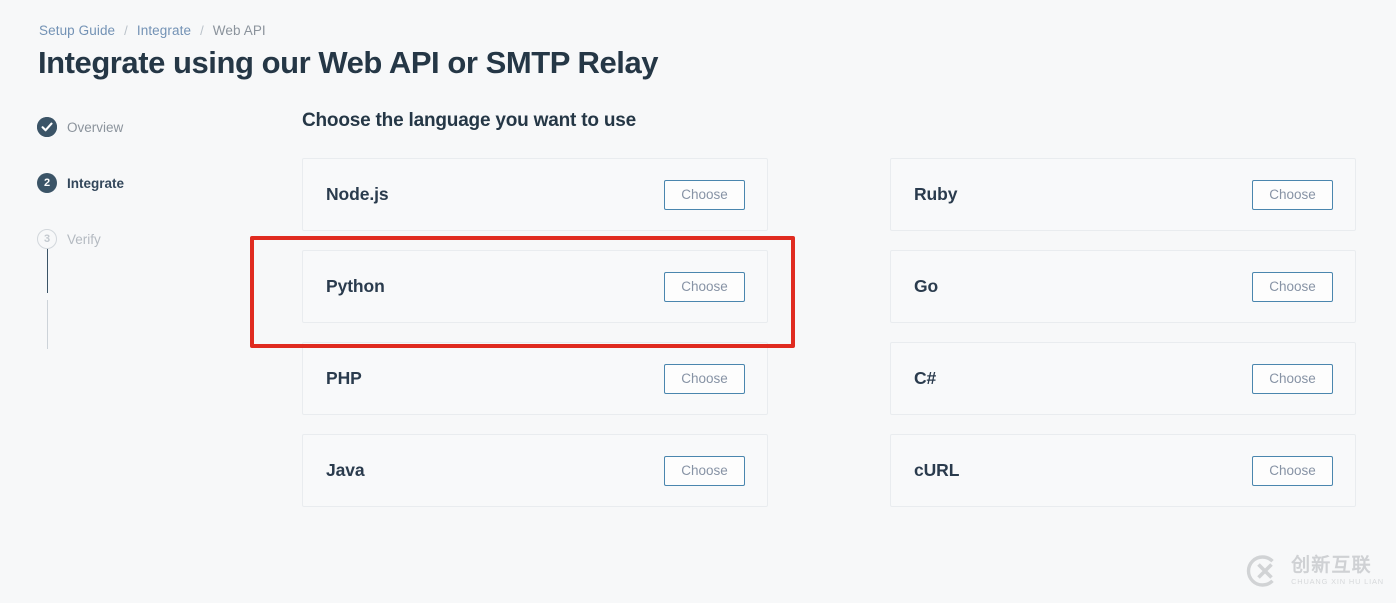 This screenshot has height=603, width=1396. I want to click on choose-button-curl: Choose, so click(1292, 470).